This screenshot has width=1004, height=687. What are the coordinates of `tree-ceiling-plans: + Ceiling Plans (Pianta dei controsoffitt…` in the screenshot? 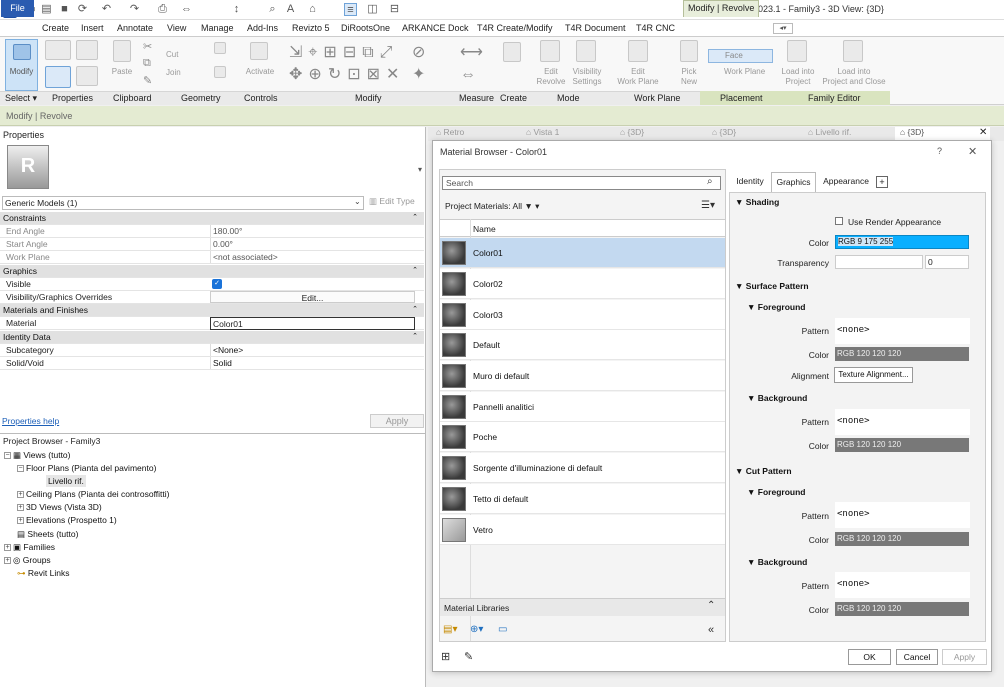 It's located at (93, 494).